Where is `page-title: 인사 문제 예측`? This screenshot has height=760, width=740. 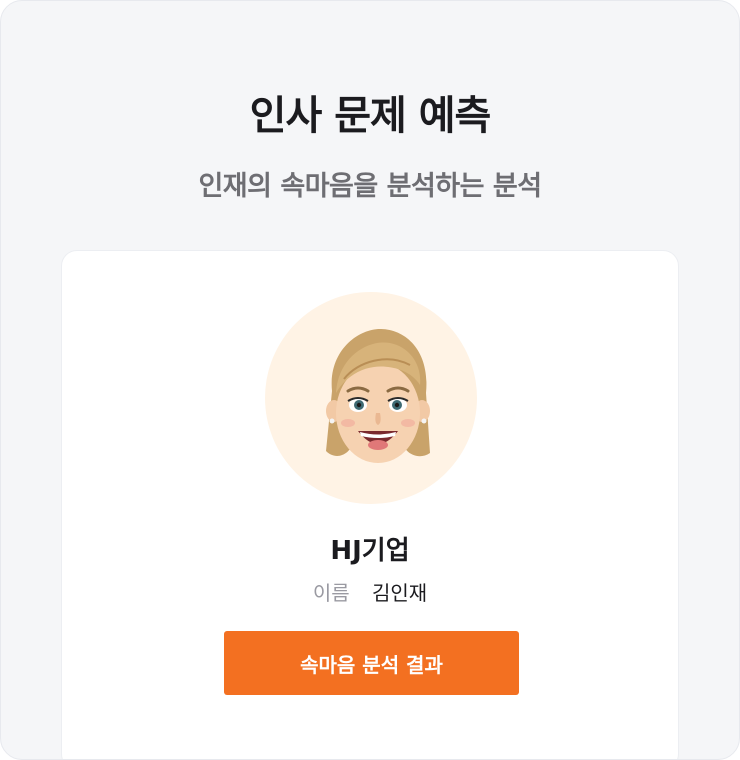 page-title: 인사 문제 예측 is located at coordinates (370, 116).